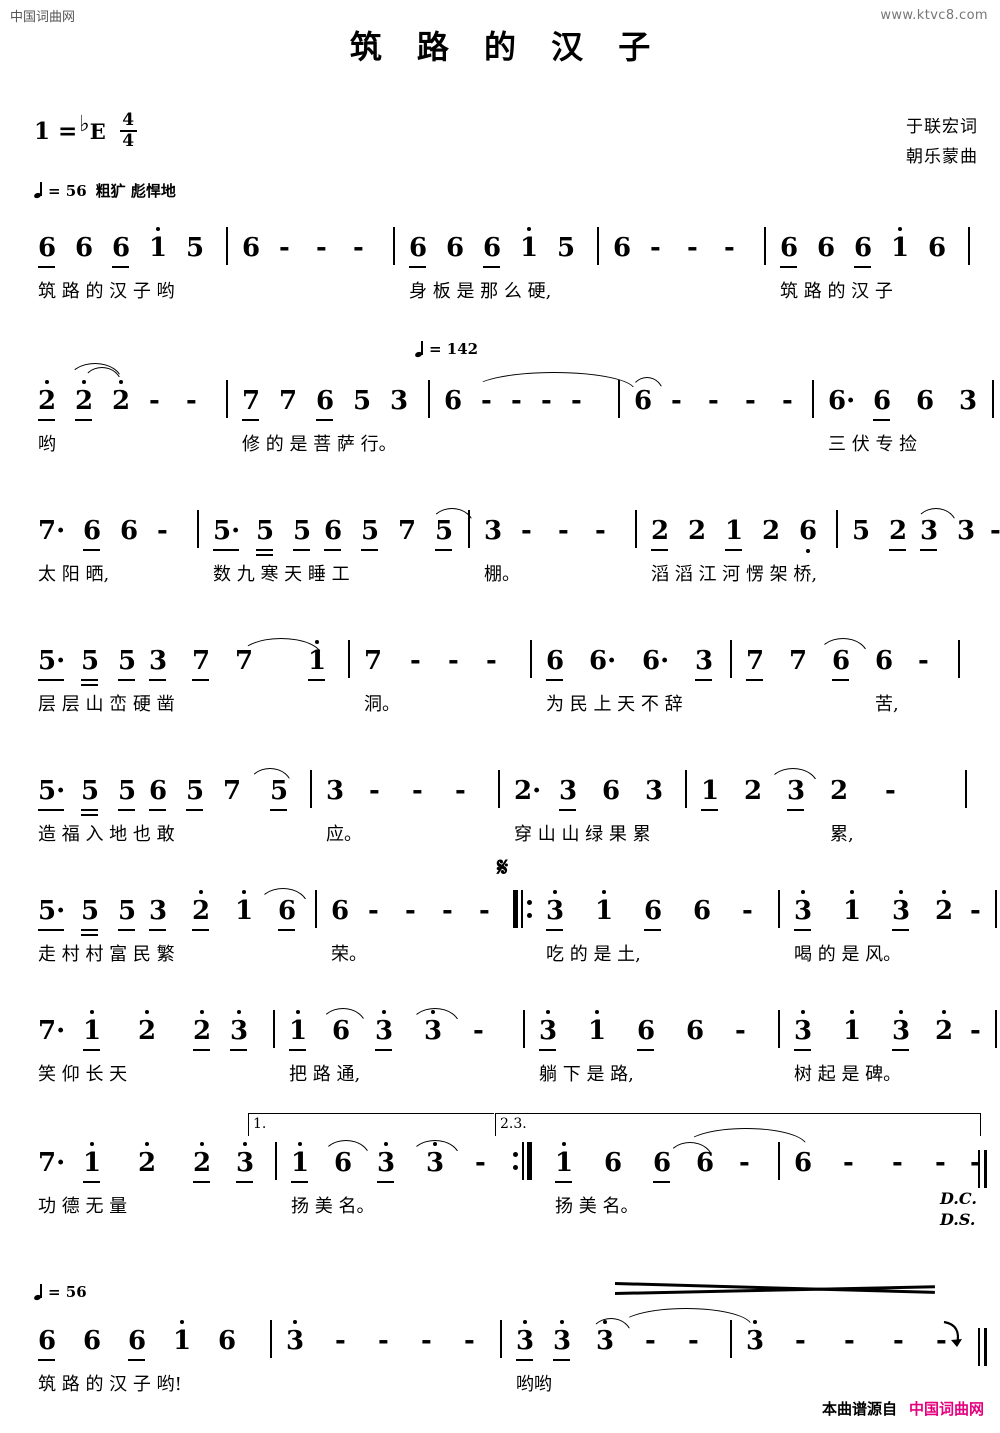 The image size is (1000, 1433). Describe the element at coordinates (84, 124) in the screenshot. I see `flat-icon: ♭` at that location.